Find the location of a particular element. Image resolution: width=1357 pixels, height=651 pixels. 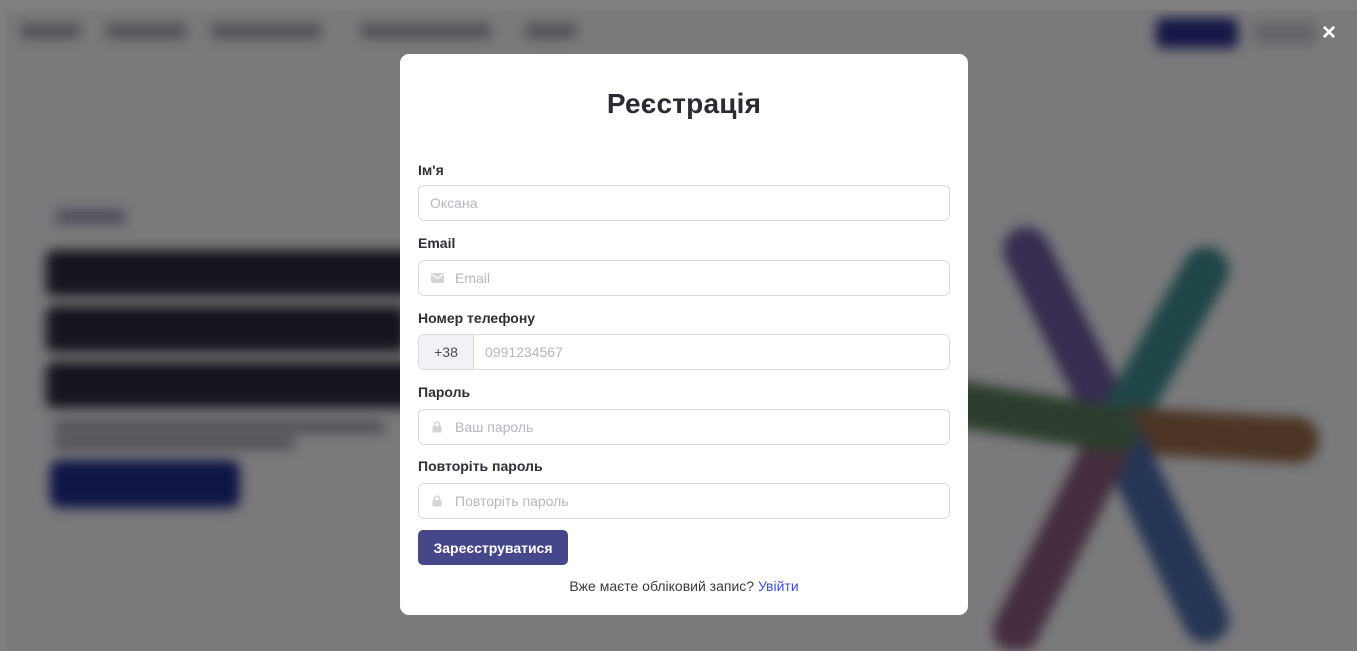

password-repeat-input is located at coordinates (702, 501).